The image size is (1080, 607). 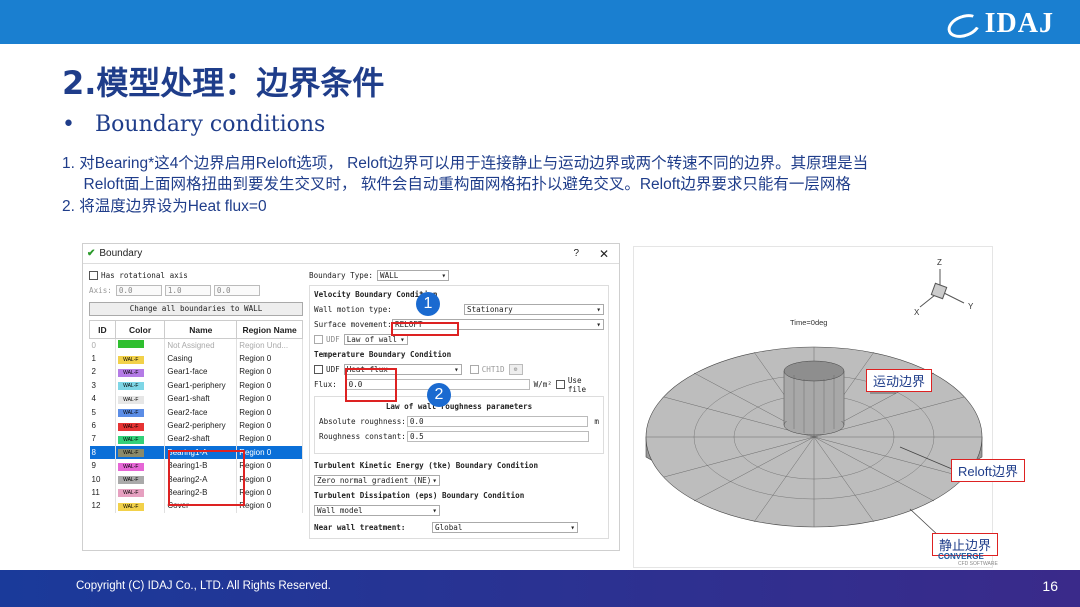 What do you see at coordinates (206, 478) in the screenshot?
I see `bearing-rows-highlight` at bounding box center [206, 478].